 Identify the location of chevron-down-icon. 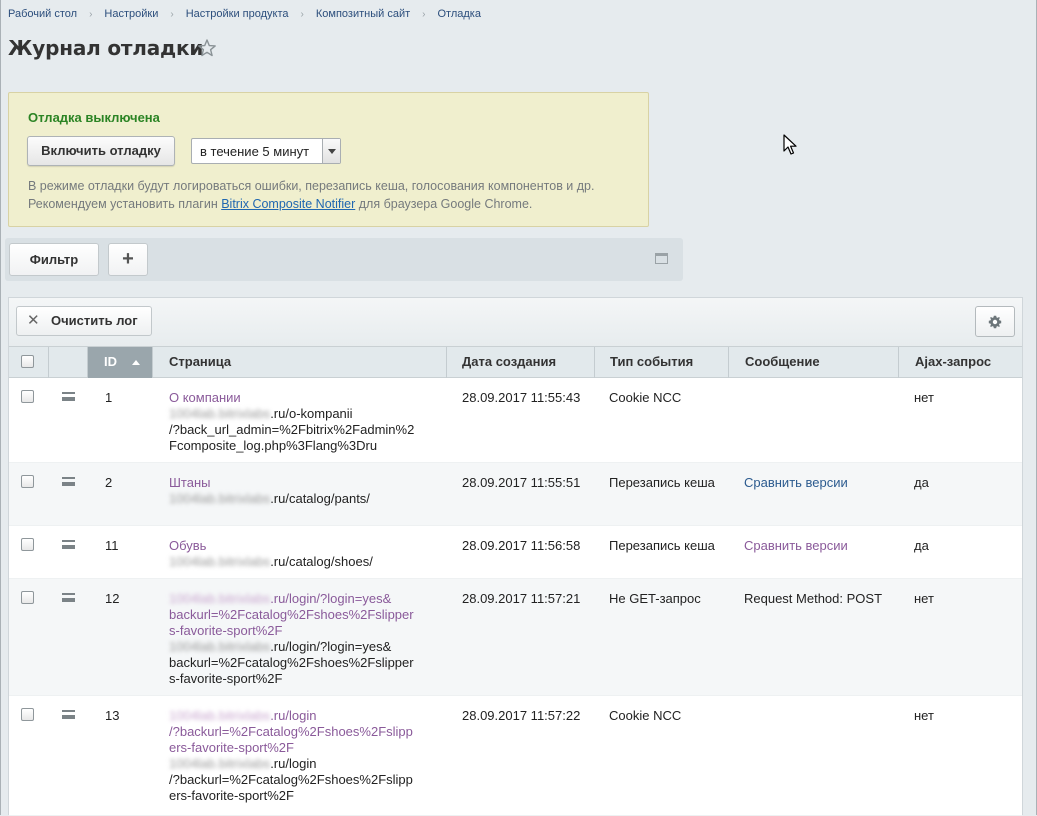
(331, 151).